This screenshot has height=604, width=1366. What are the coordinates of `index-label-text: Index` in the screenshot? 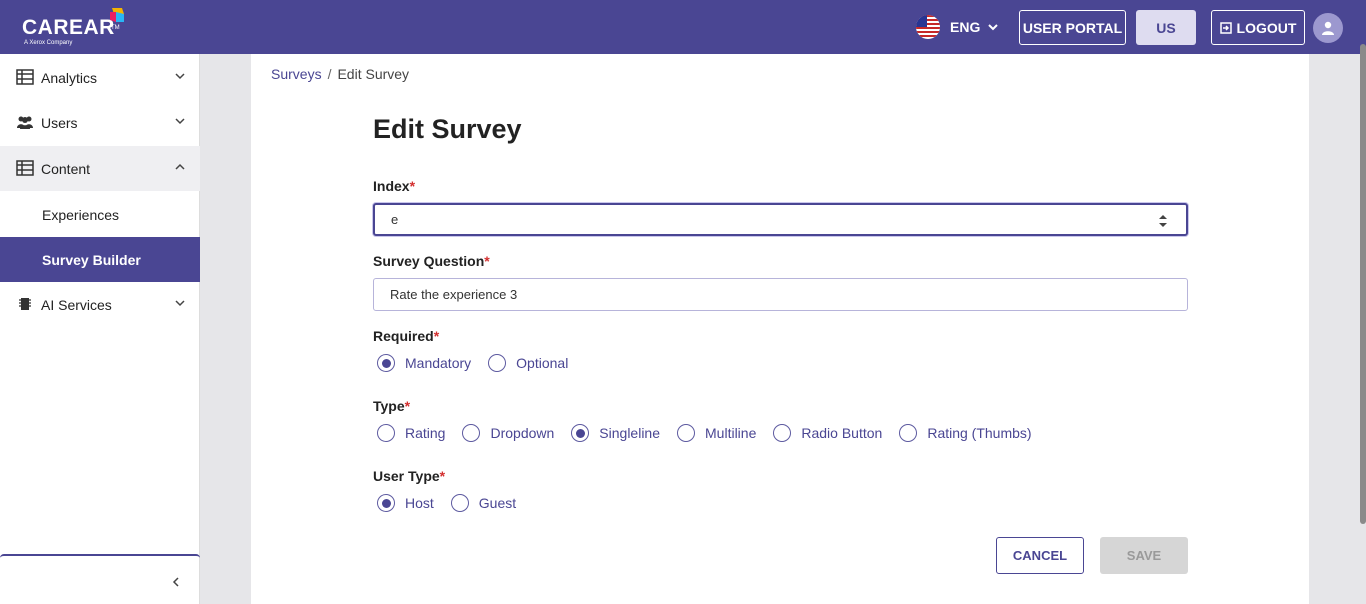 It's located at (391, 186).